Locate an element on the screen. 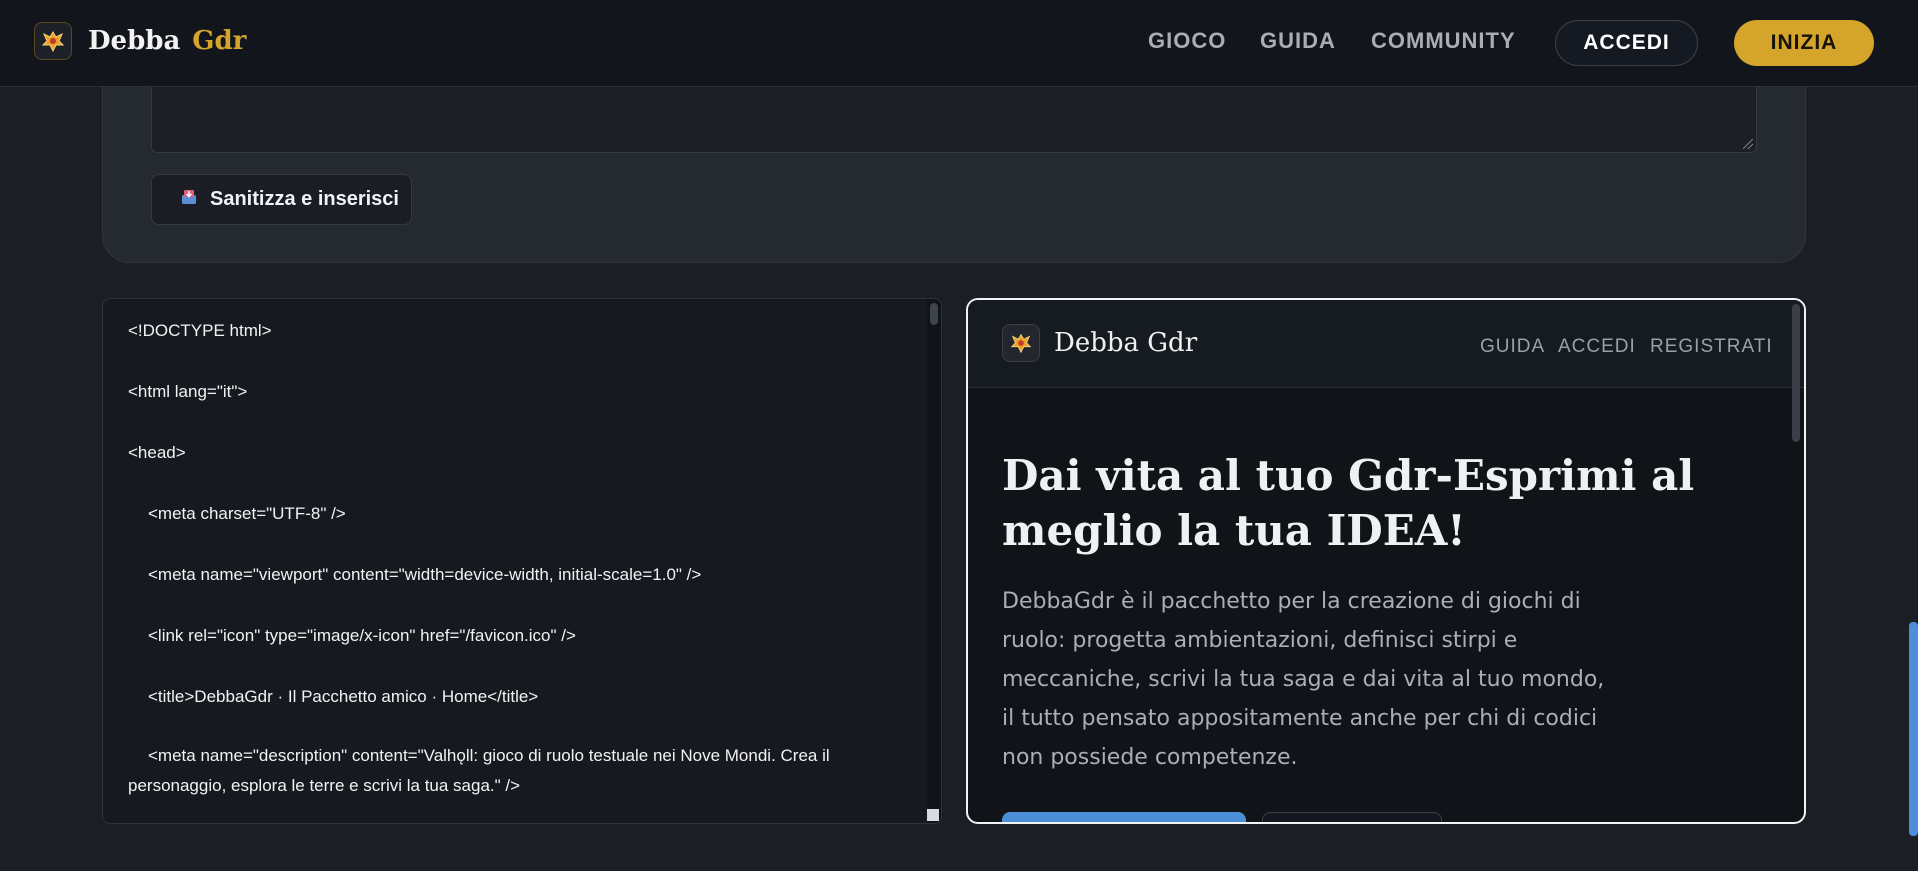 The image size is (1918, 871). brand: Debba Gdr is located at coordinates (140, 41).